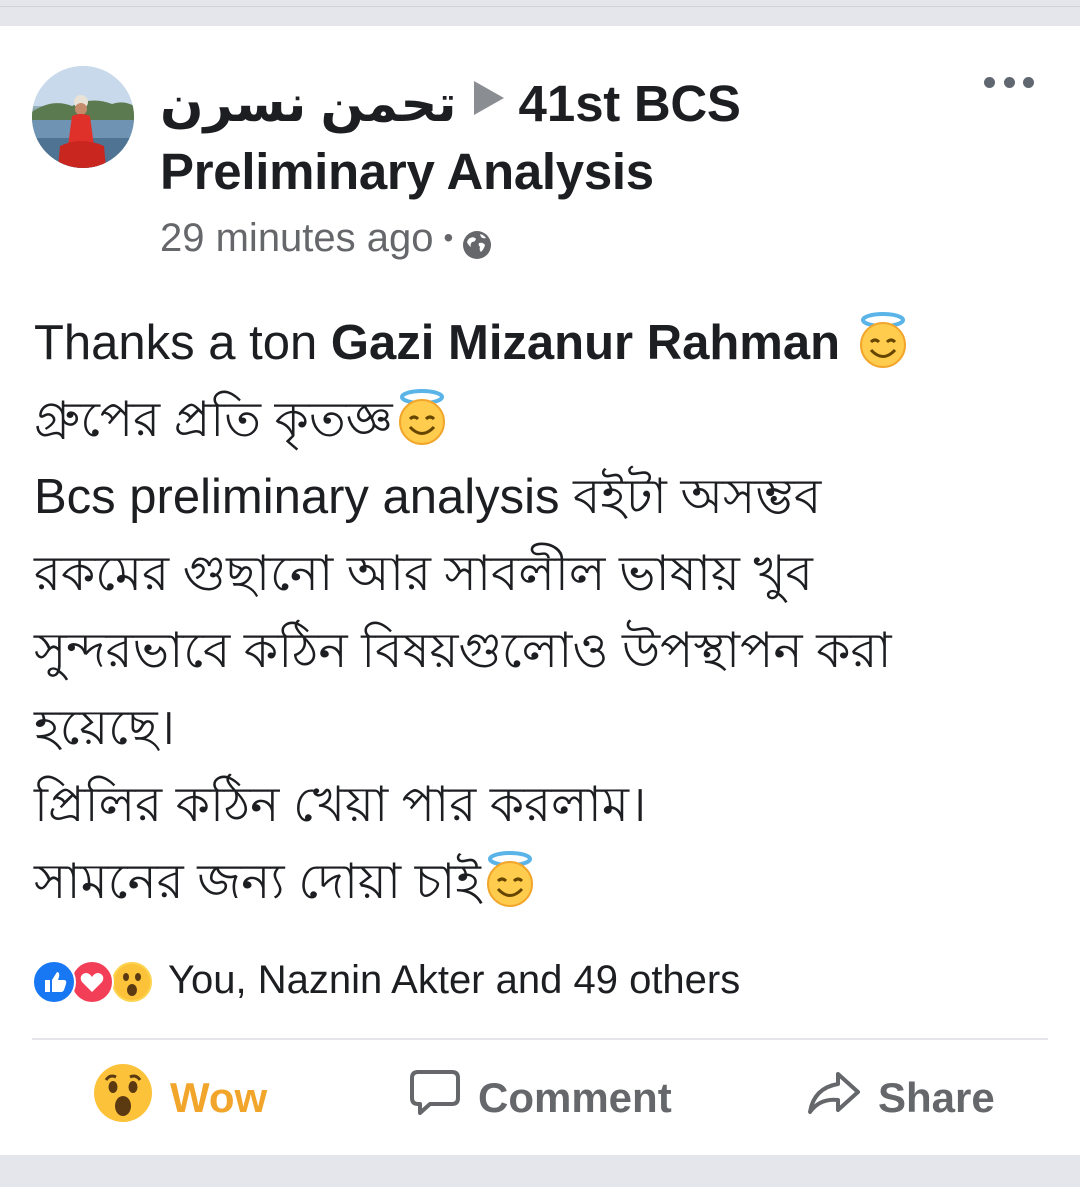 The height and width of the screenshot is (1187, 1080). I want to click on post-line-8: সামনের জন্য দোয়া চাই, so click(539, 882).